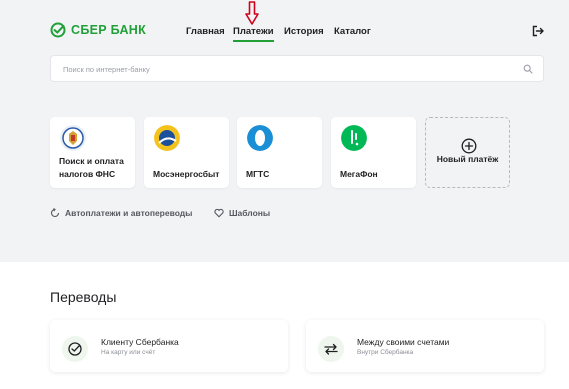 This screenshot has width=569, height=389. I want to click on brand-name: СБЕР БАНК, so click(109, 30).